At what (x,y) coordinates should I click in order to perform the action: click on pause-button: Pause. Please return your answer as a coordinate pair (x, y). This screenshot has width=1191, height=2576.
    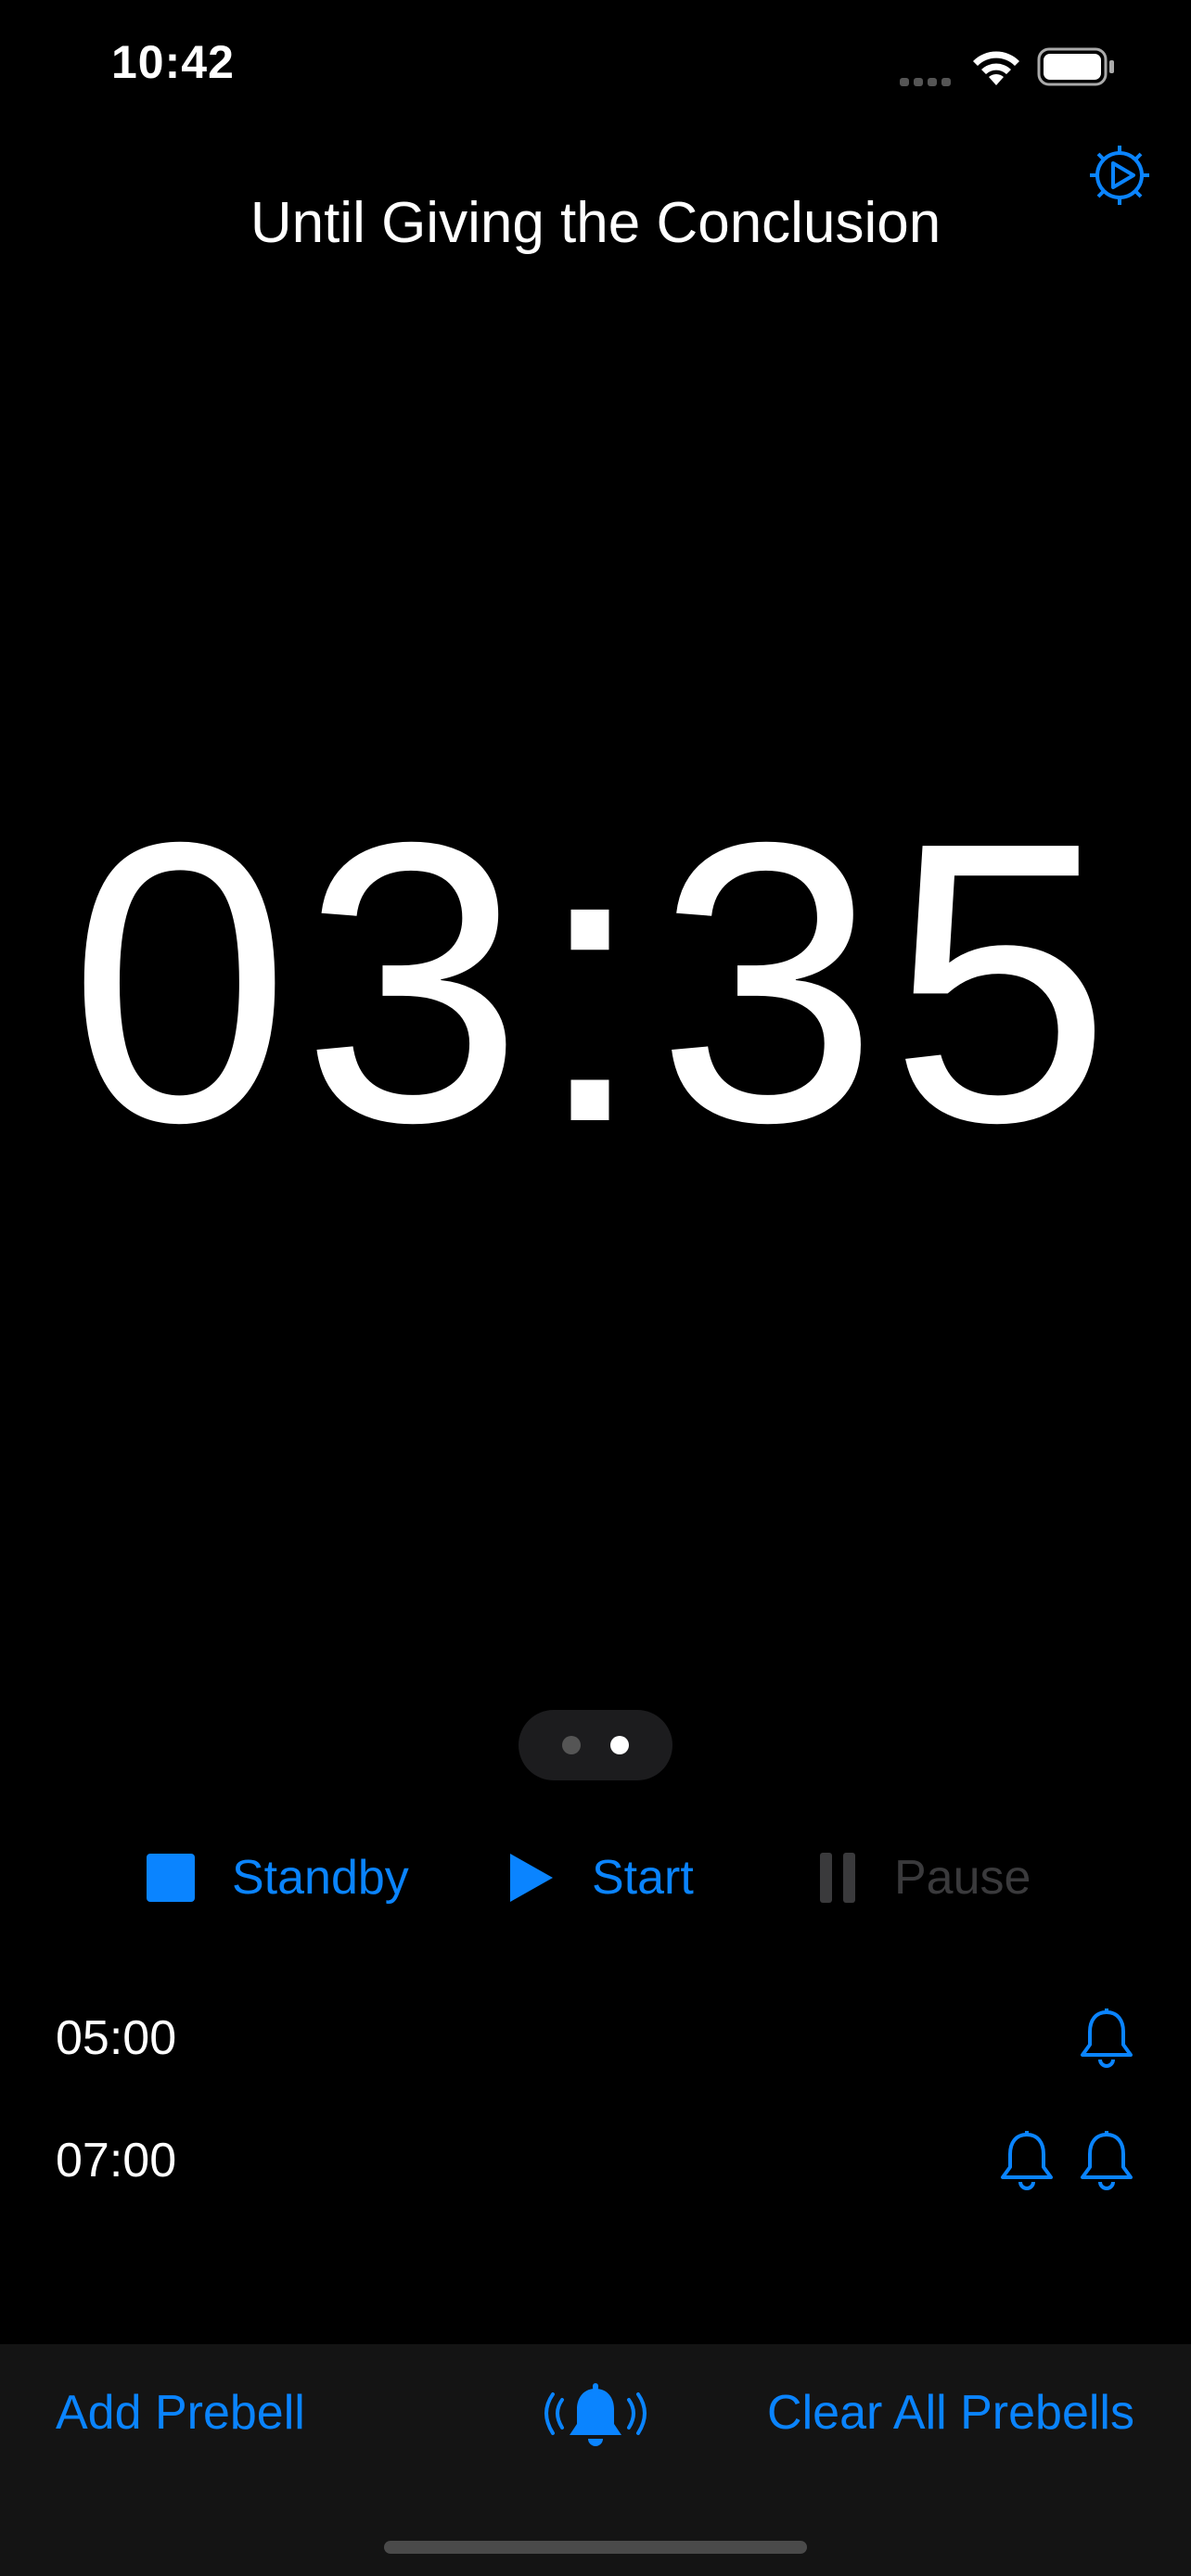
    Looking at the image, I should click on (925, 1878).